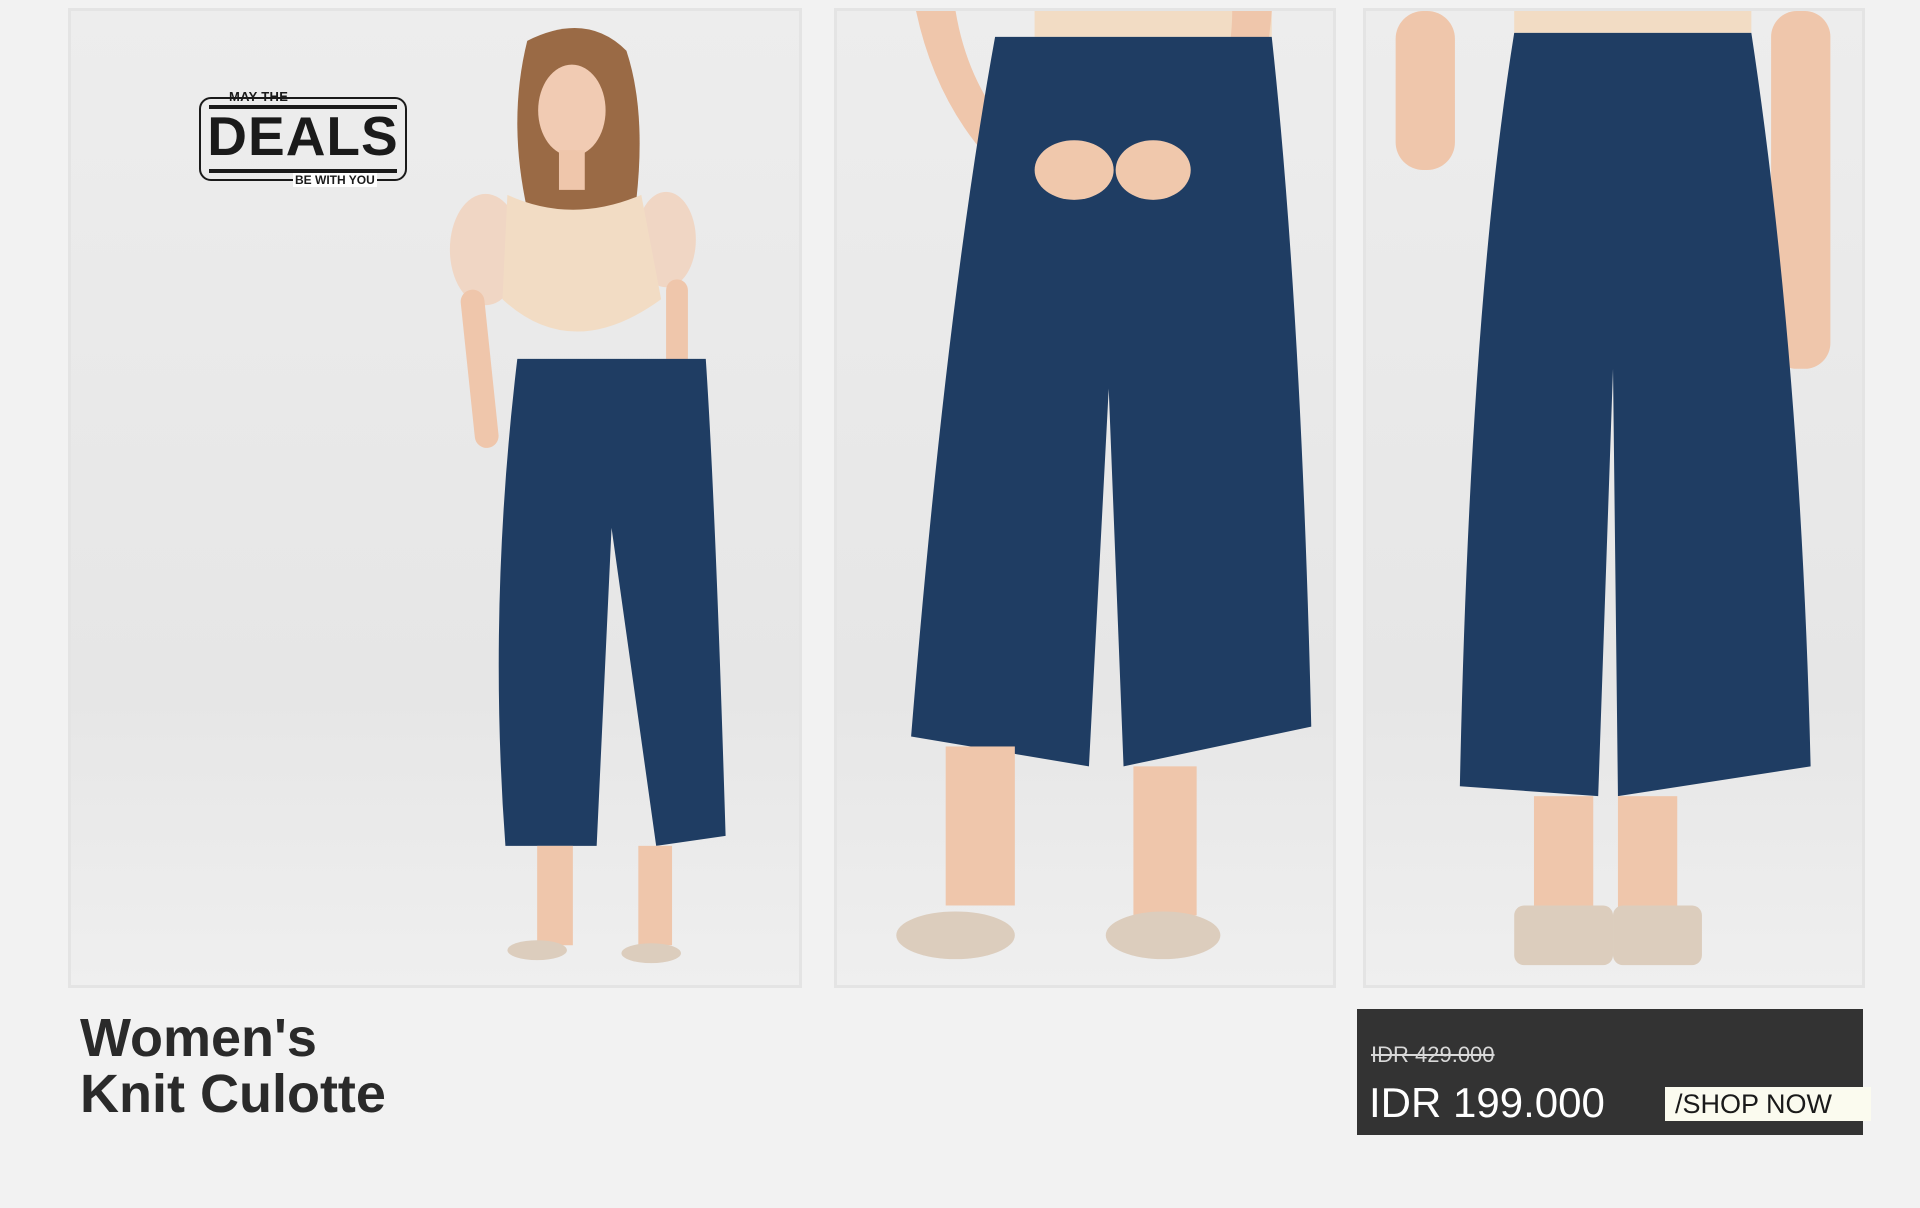 The height and width of the screenshot is (1208, 1920). I want to click on sale-price: IDR 199.000, so click(1487, 1102).